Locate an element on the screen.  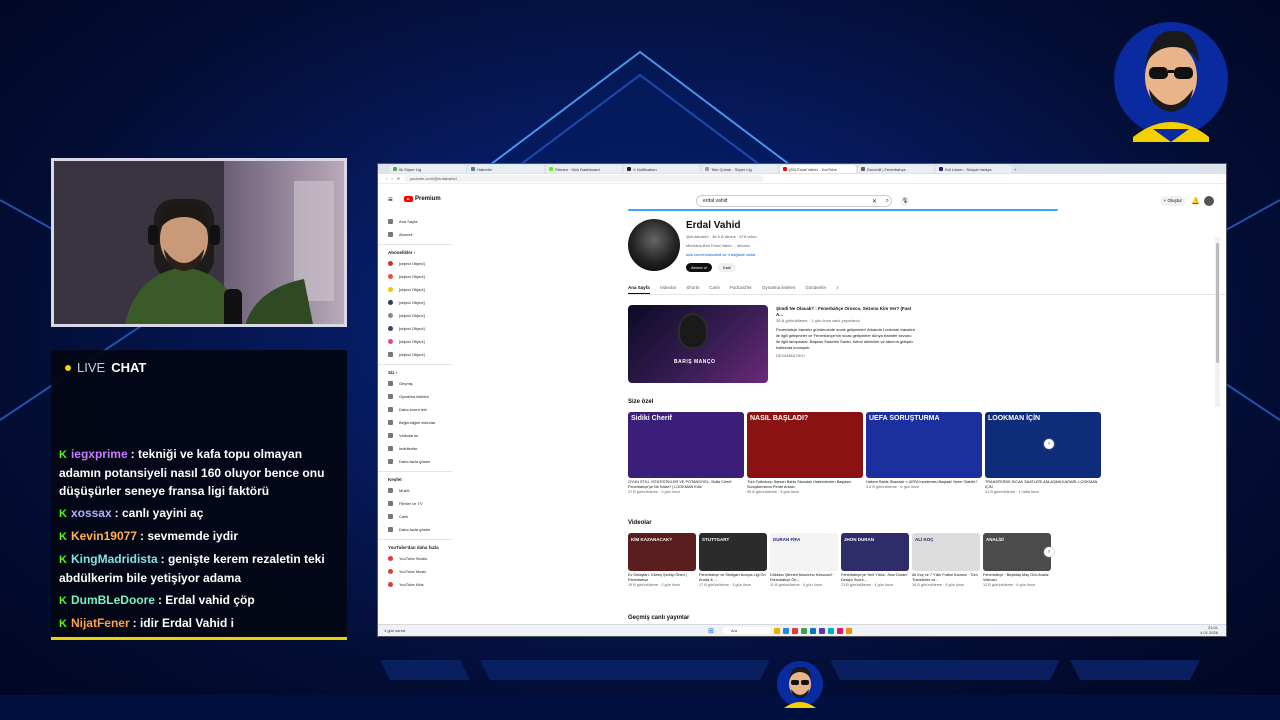
browser-tab: Edl Unuer - Sosyal medya is located at coordinates (974, 169).